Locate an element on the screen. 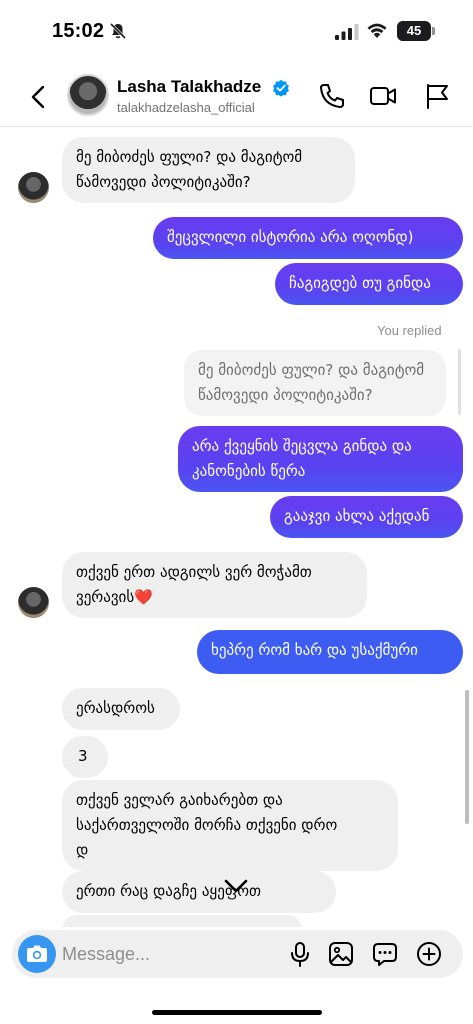  message-input is located at coordinates (167, 954).